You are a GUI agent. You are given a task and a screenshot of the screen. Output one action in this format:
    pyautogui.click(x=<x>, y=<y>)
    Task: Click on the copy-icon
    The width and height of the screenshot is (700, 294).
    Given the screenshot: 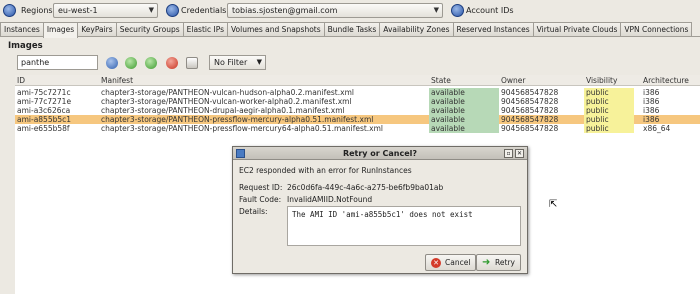 What is the action you would take?
    pyautogui.click(x=192, y=63)
    